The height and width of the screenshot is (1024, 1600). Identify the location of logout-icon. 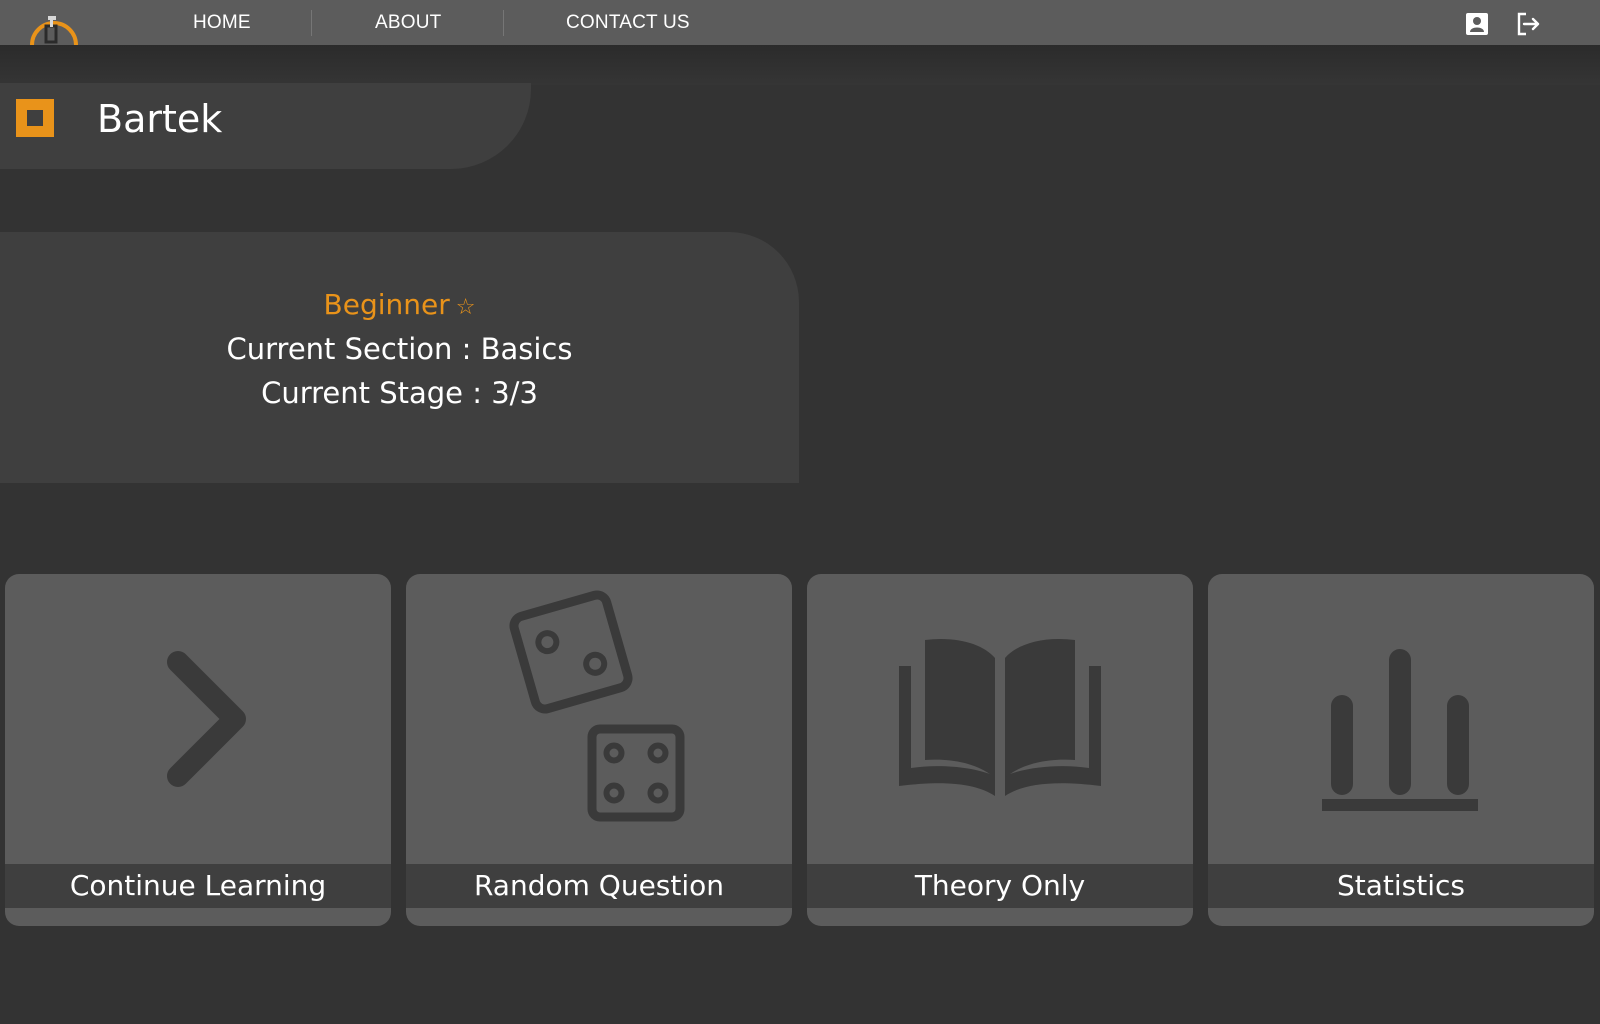
(1528, 24).